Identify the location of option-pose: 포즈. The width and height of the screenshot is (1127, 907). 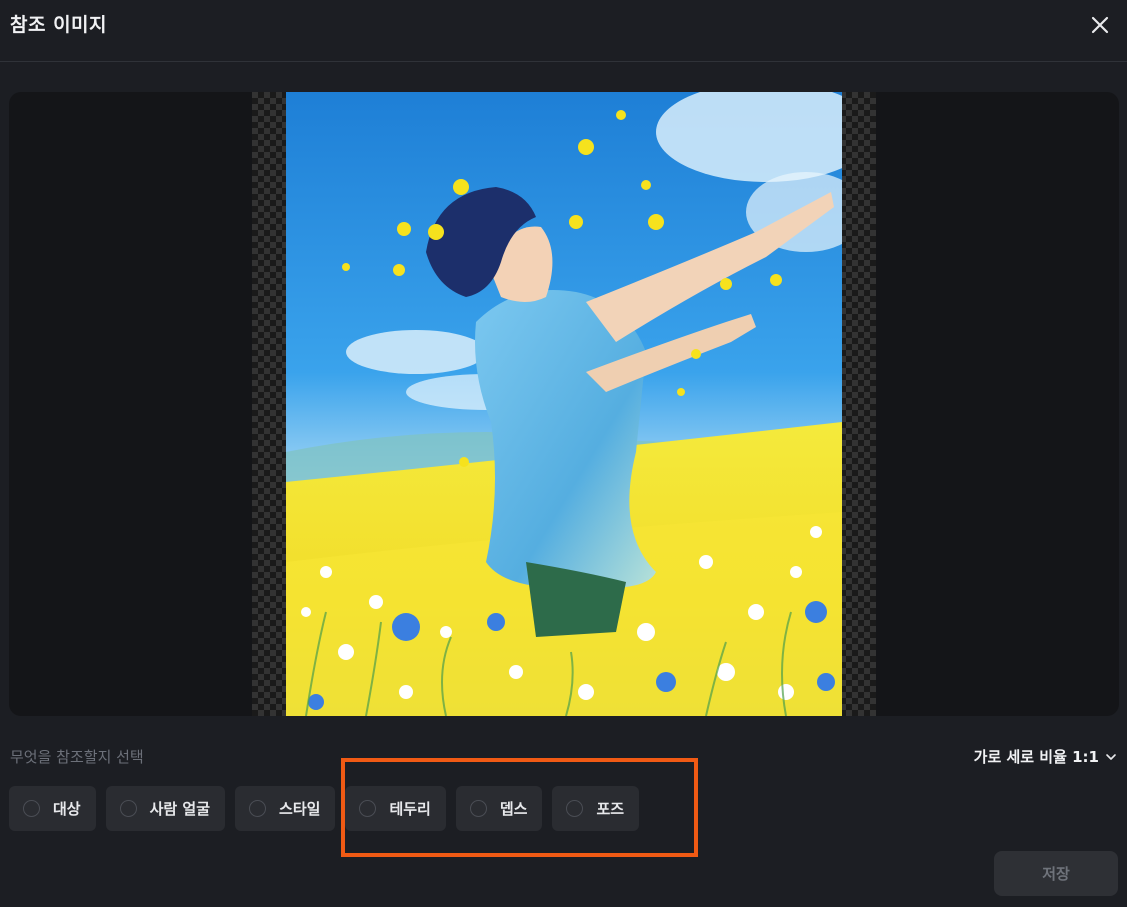
(596, 808).